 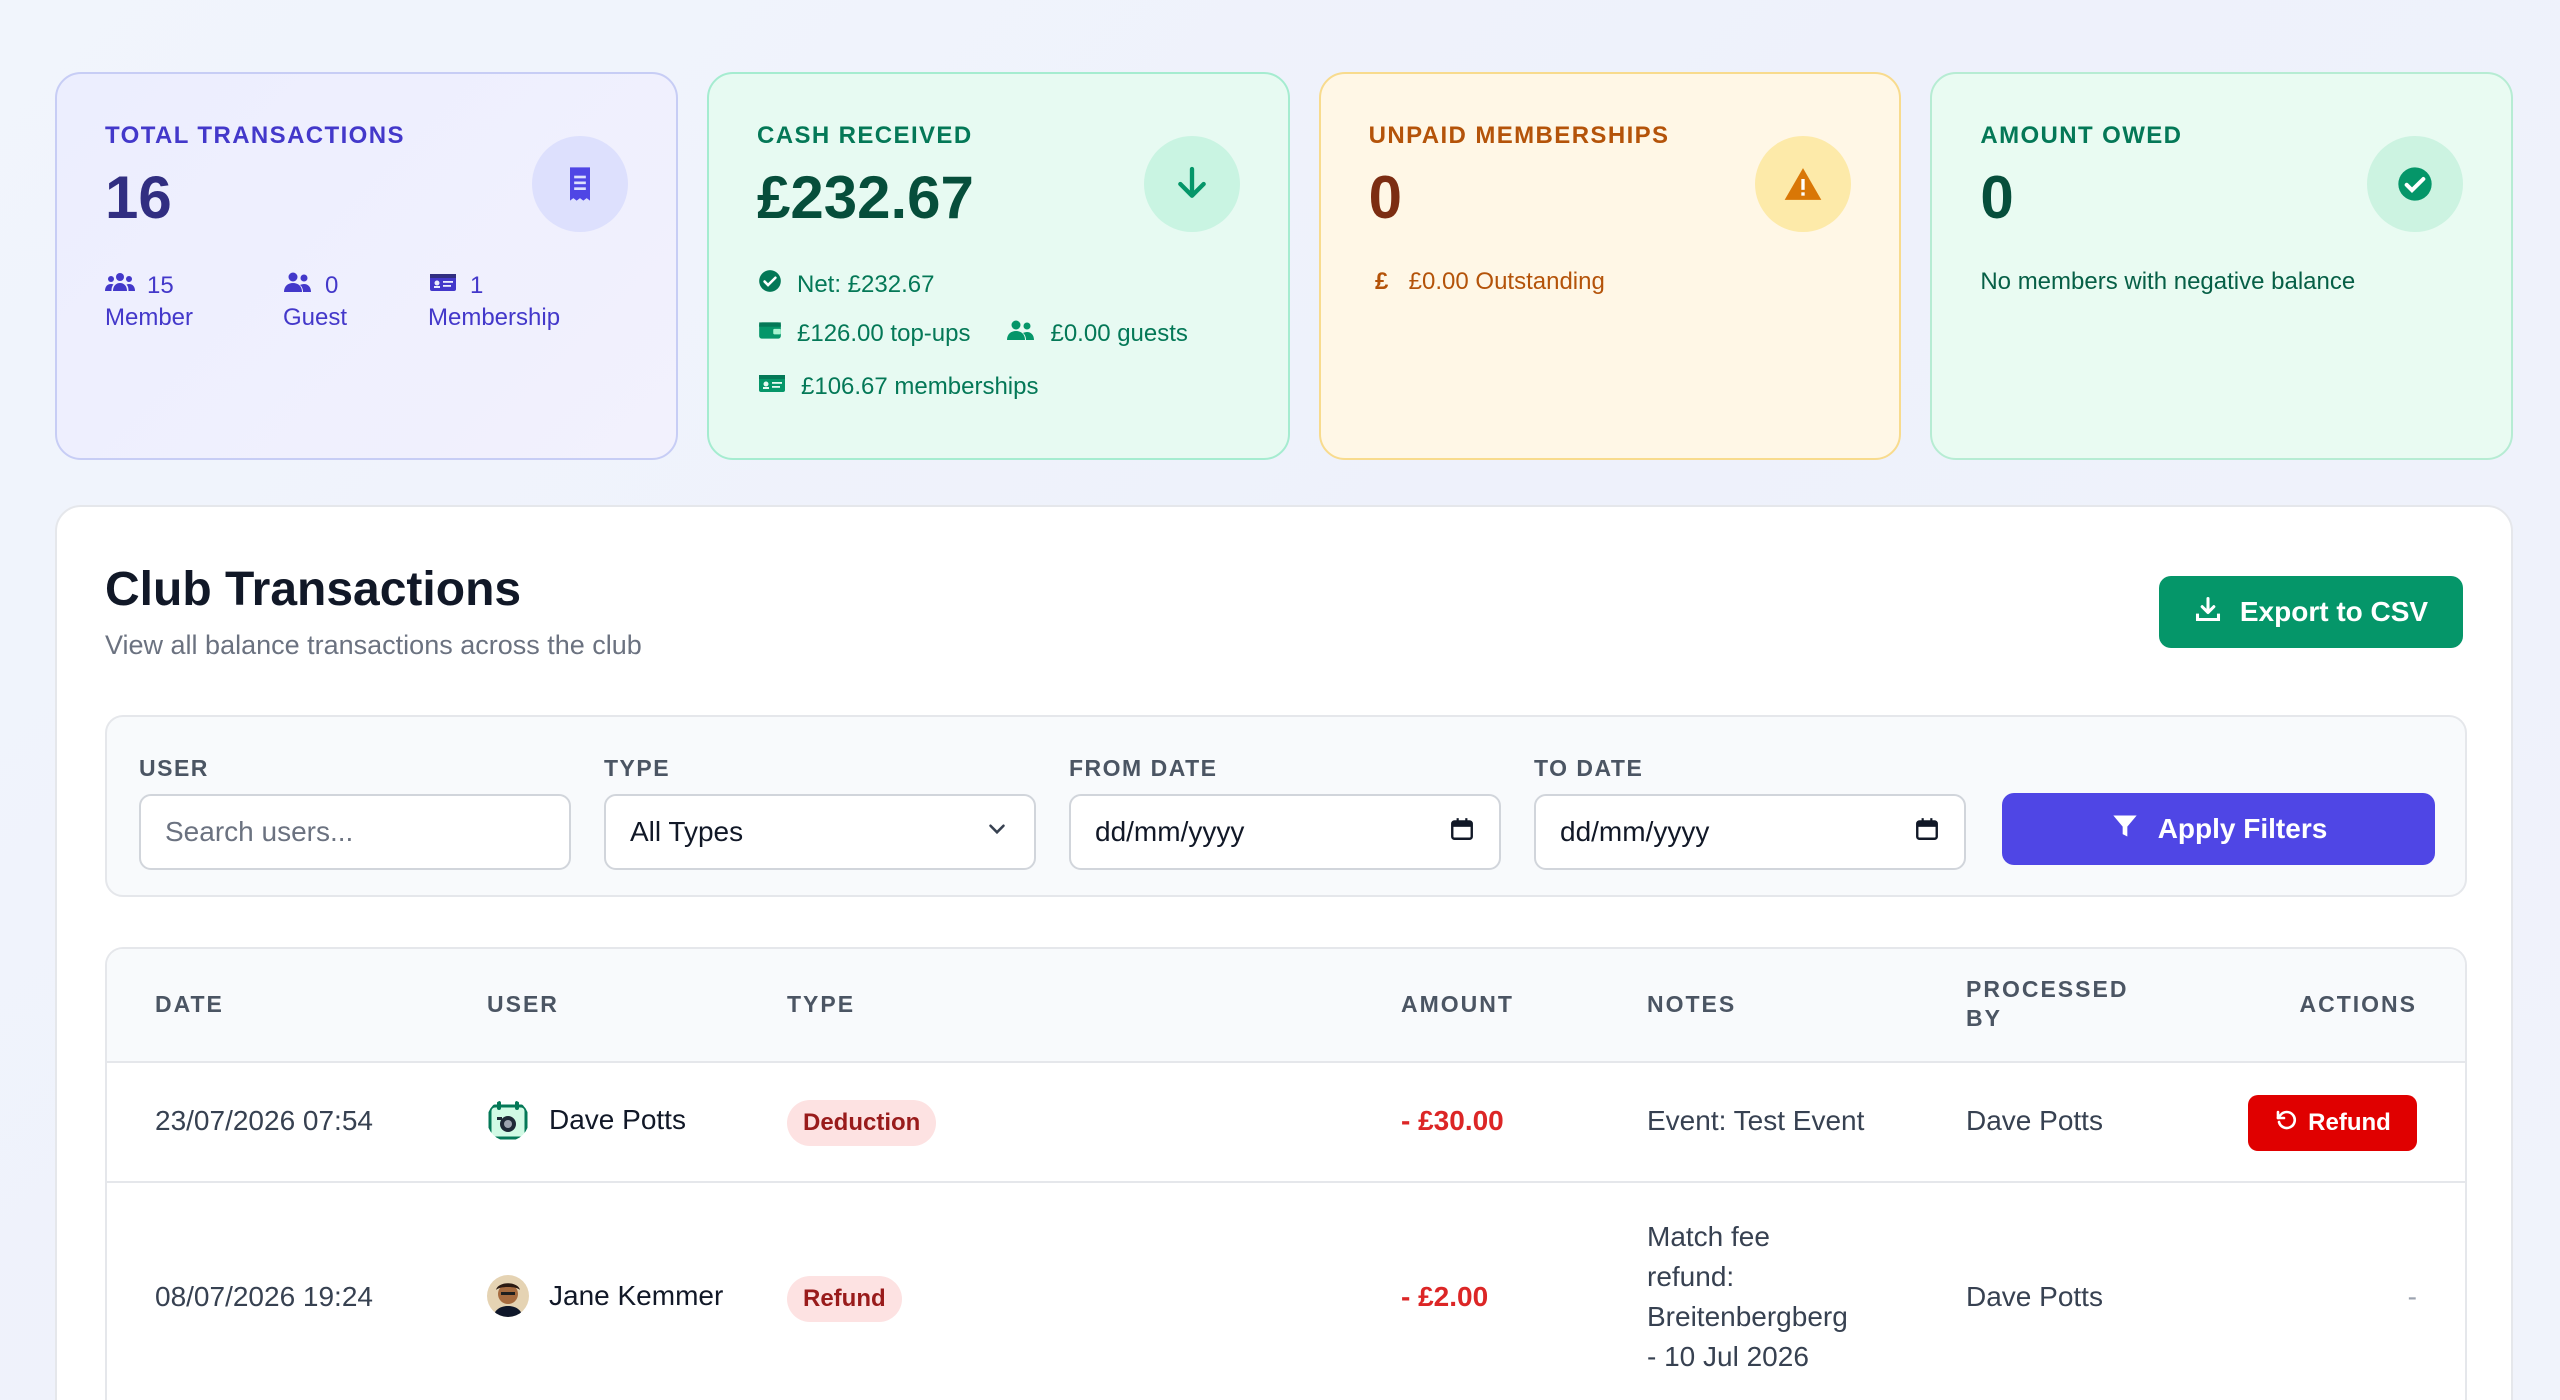 I want to click on breakdown-guest: 0 Guest, so click(x=355, y=302).